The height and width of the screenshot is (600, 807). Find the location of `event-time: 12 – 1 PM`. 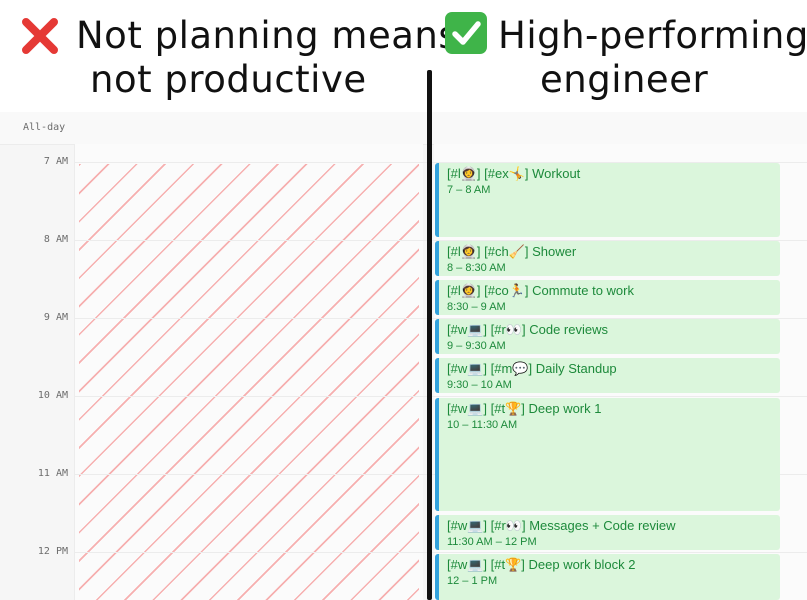

event-time: 12 – 1 PM is located at coordinates (472, 581).